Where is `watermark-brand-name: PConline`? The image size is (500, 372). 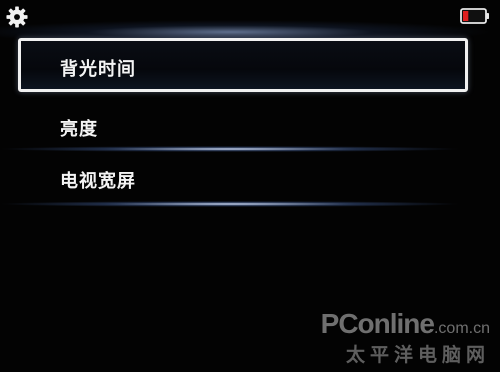 watermark-brand-name: PConline is located at coordinates (377, 323).